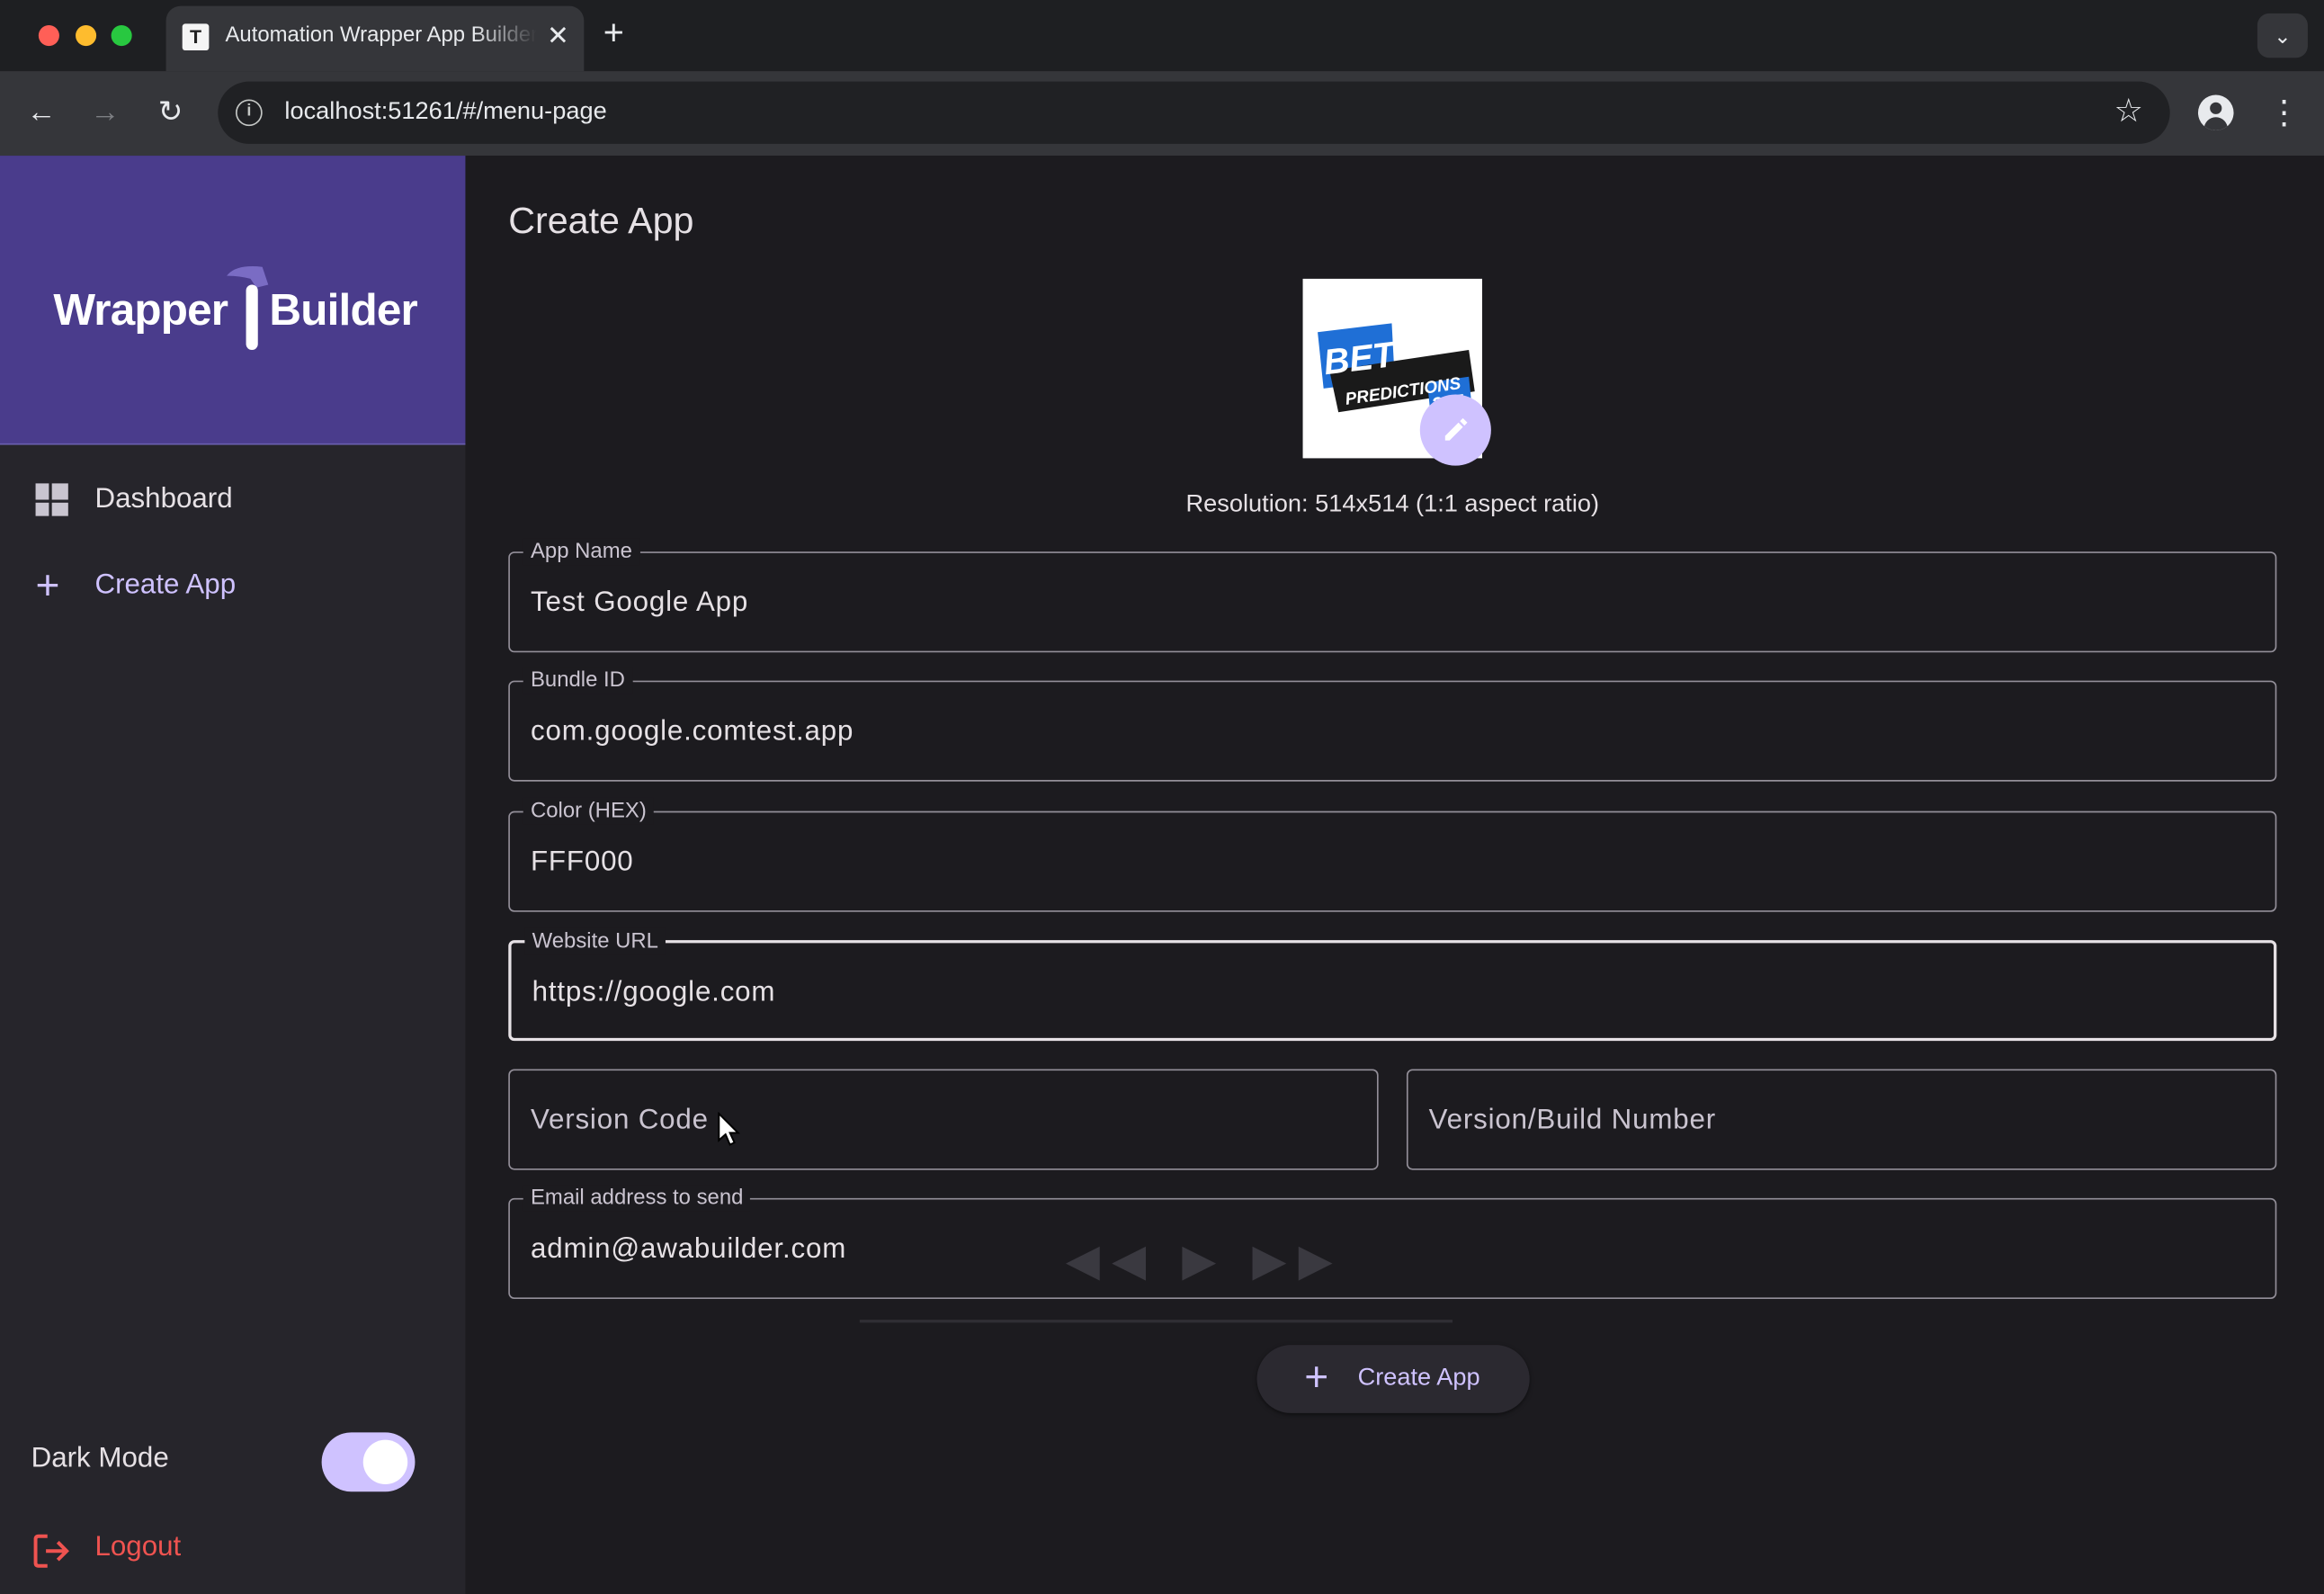  I want to click on bundle-id-field: Bundle ID com.google.comtest.app, so click(1392, 724).